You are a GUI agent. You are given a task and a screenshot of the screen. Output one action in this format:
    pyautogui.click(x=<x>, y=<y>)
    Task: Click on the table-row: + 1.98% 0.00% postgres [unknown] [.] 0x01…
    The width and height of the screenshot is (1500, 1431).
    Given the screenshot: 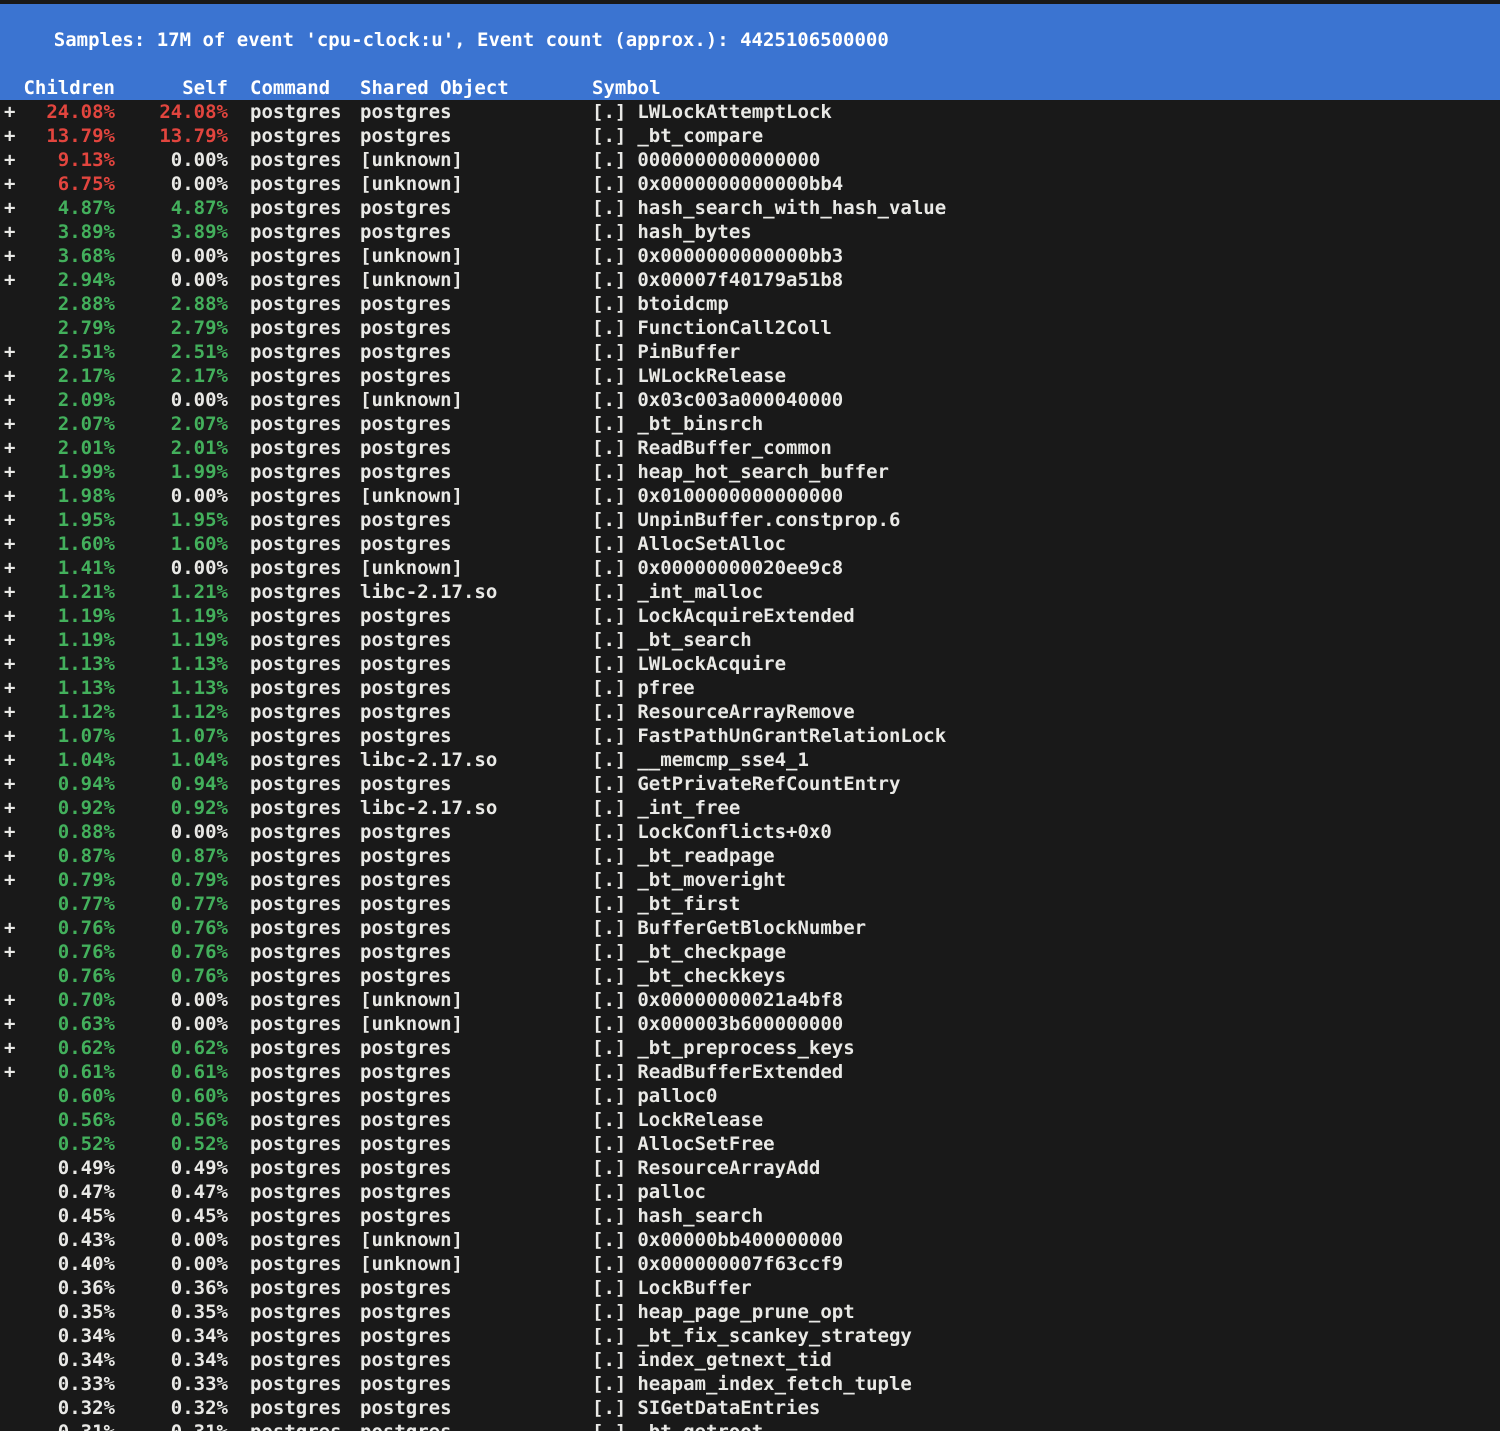 What is the action you would take?
    pyautogui.click(x=750, y=496)
    